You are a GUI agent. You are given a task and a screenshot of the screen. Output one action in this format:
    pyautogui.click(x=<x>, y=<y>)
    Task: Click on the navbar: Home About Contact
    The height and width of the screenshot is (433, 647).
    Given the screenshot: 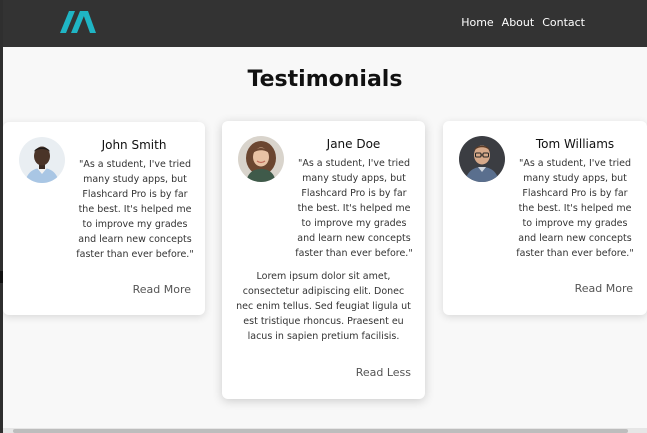 What is the action you would take?
    pyautogui.click(x=325, y=23)
    